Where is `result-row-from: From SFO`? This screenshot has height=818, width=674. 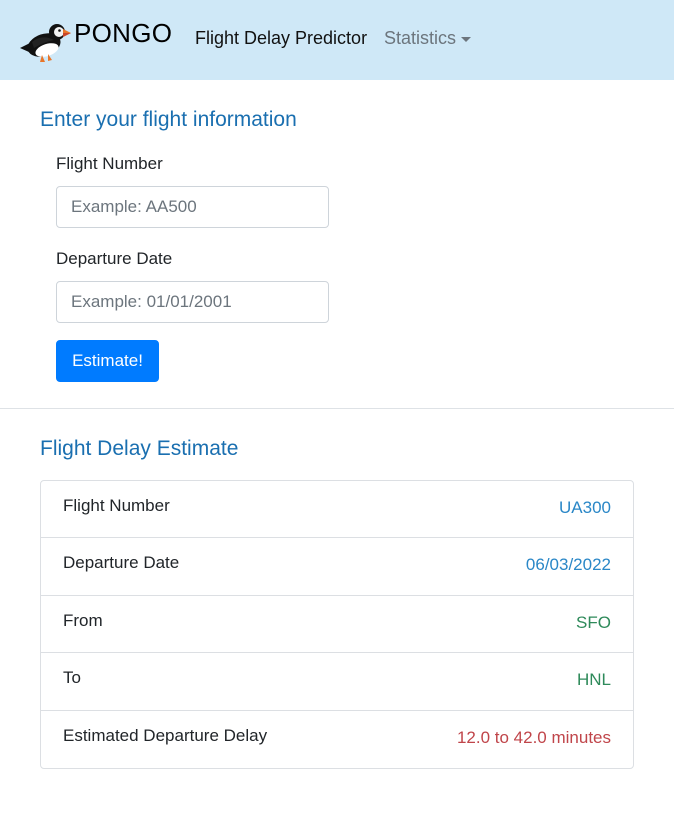 result-row-from: From SFO is located at coordinates (337, 625).